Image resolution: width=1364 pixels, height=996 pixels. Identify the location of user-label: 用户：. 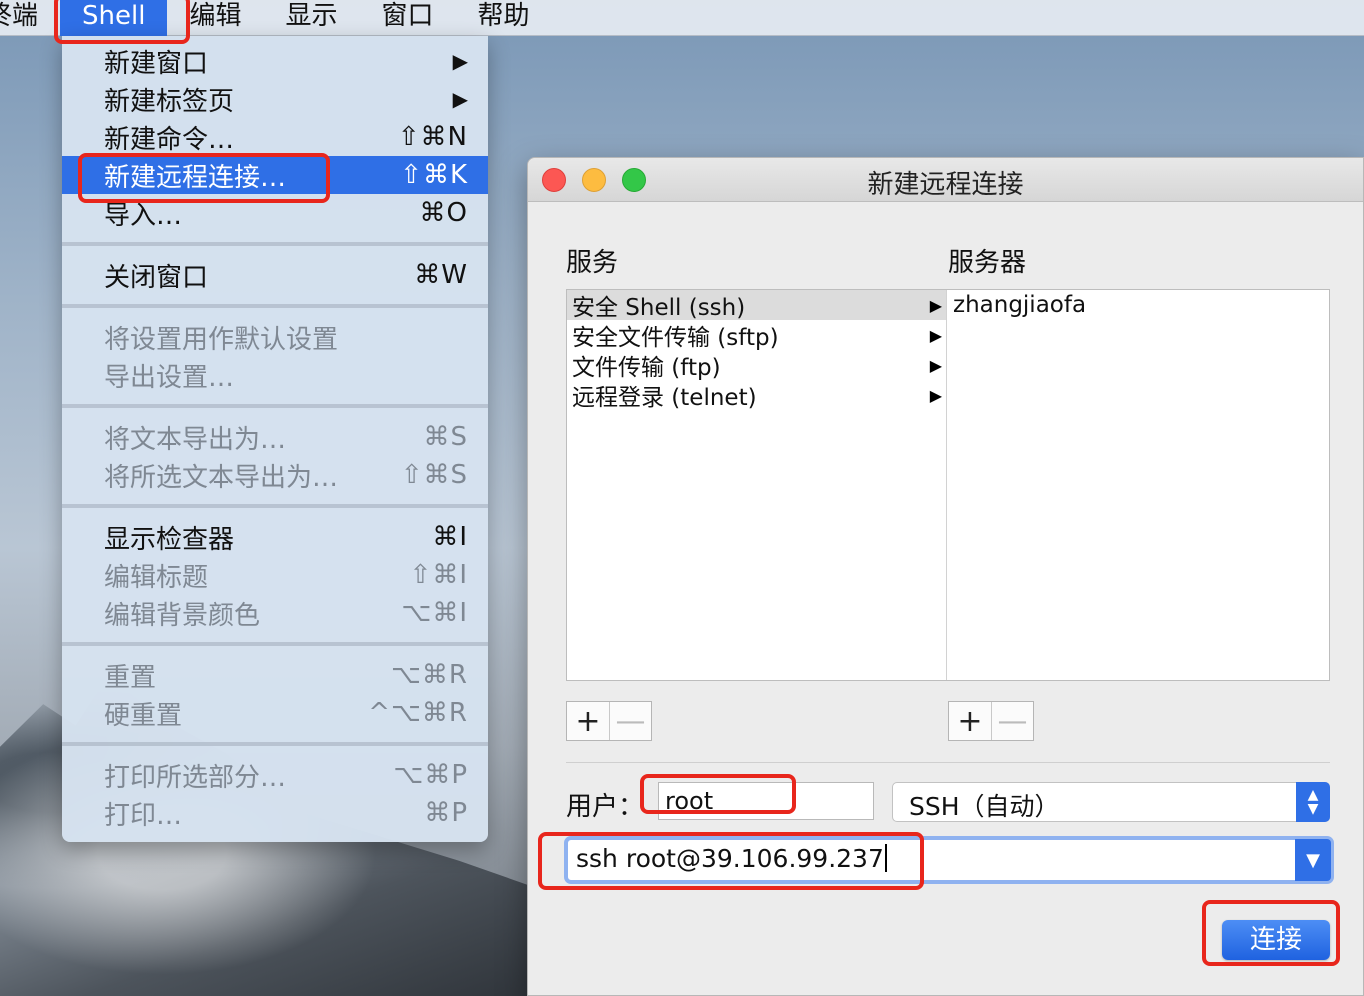
(605, 807).